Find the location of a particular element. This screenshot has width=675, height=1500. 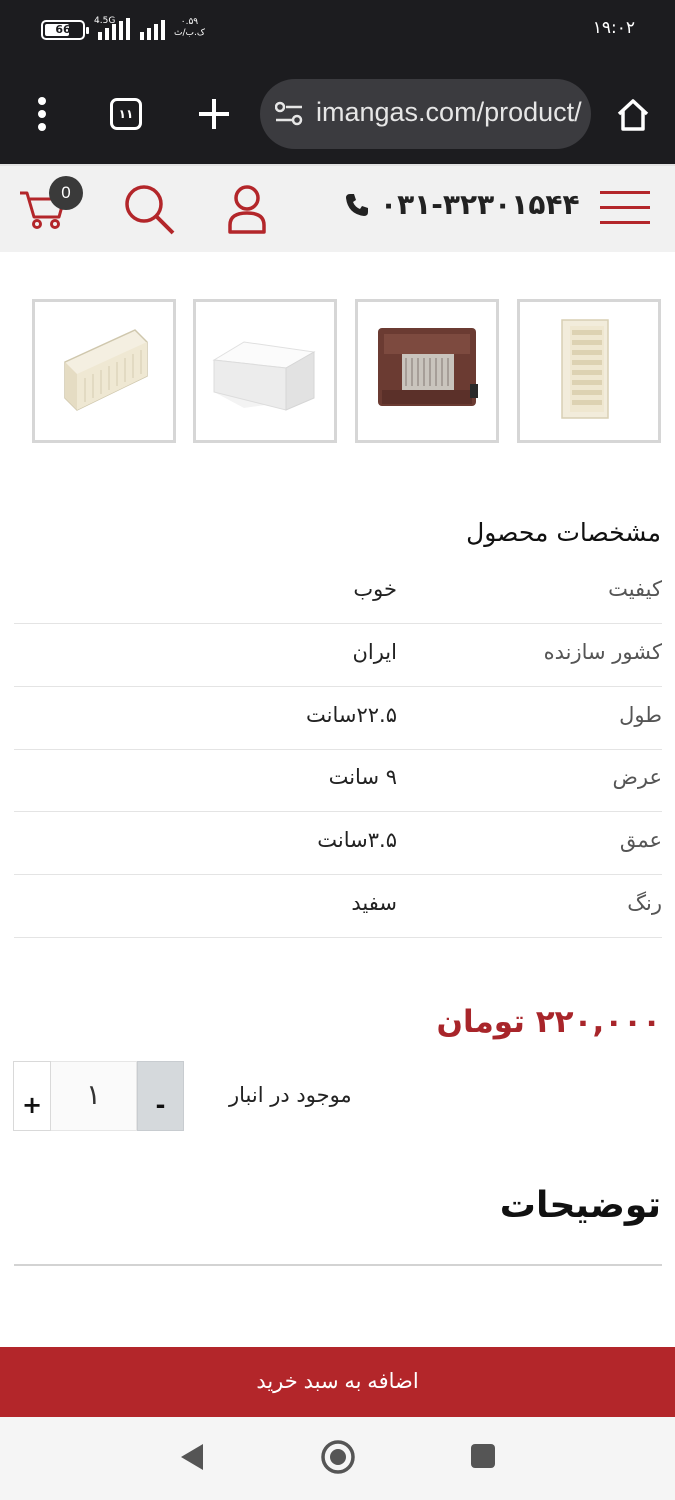

site-header: 0 ۰۳۱-۳۲۳۰۱۵۴۴ is located at coordinates (337, 208).